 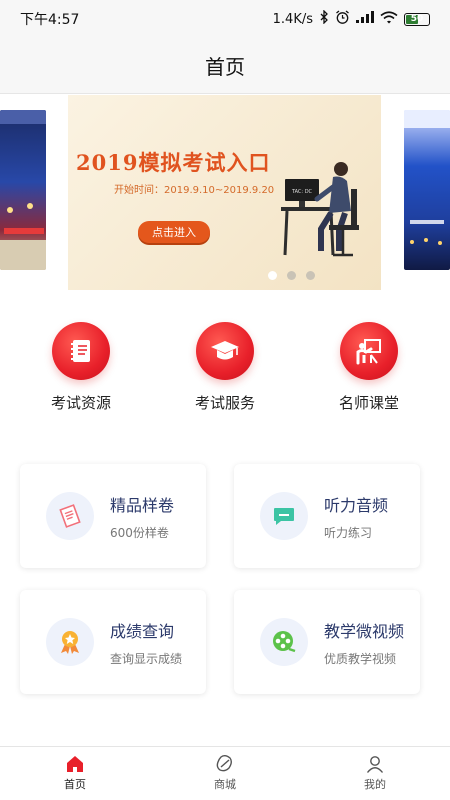 I want to click on category-famous-teachers: 名师课堂, so click(x=369, y=367).